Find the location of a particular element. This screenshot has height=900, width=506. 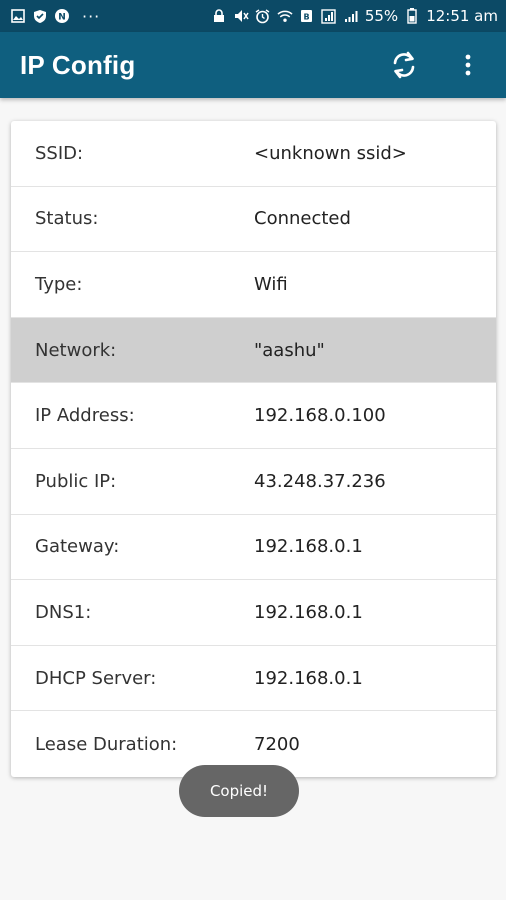

row-value: Connected is located at coordinates (302, 219).